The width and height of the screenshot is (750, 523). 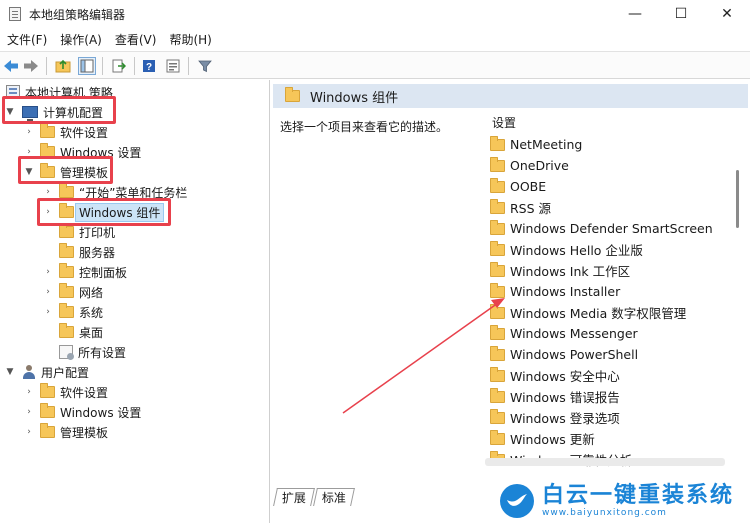 What do you see at coordinates (528, 186) in the screenshot?
I see `list-item-label: OOBE` at bounding box center [528, 186].